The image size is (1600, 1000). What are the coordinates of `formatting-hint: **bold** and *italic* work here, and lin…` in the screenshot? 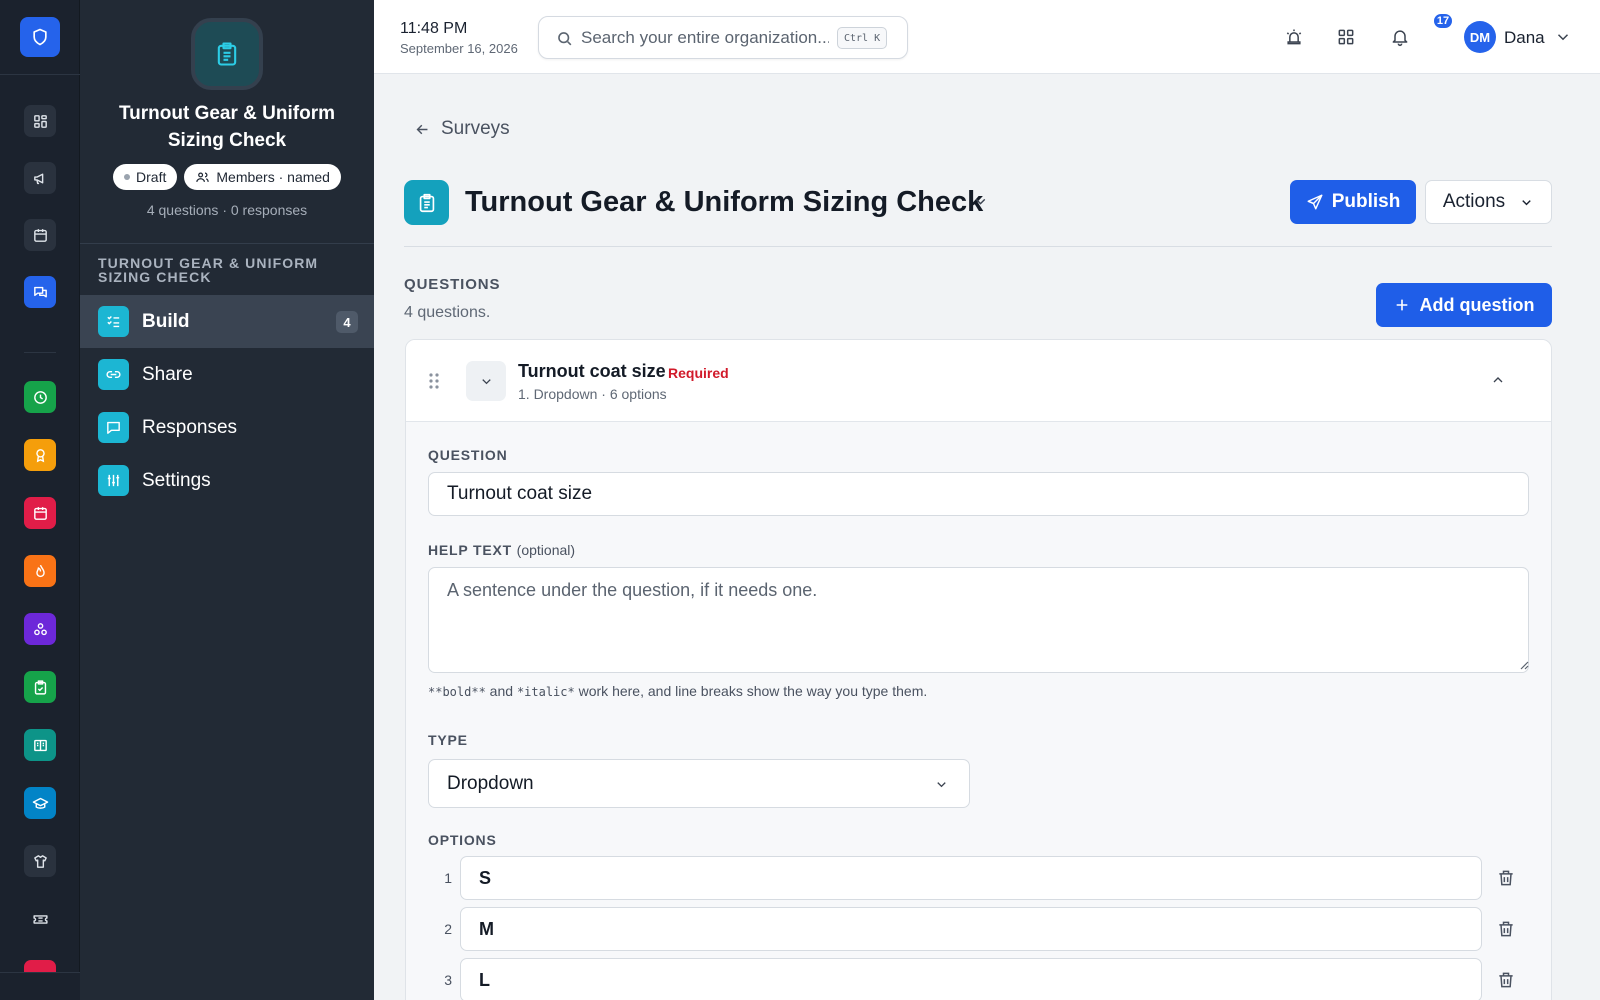 It's located at (677, 691).